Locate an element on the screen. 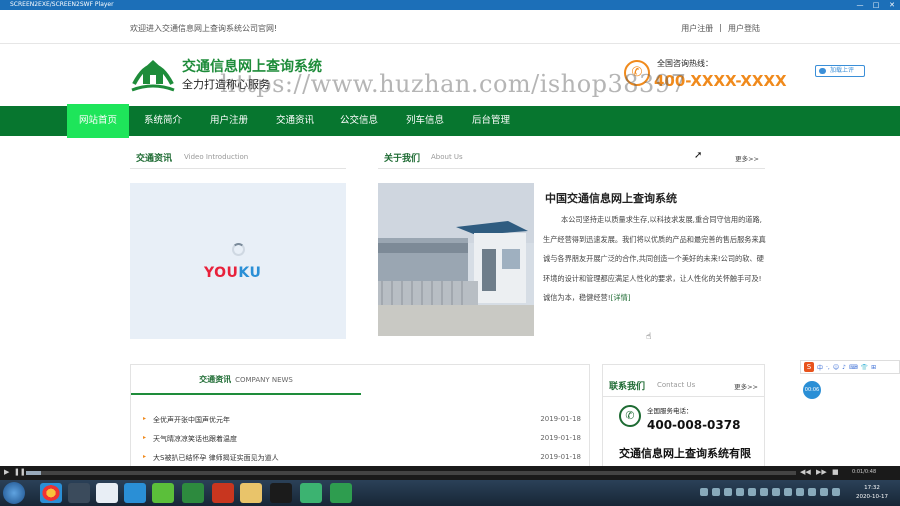 This screenshot has height=506, width=900. playback-time: 0:01/0:48 is located at coordinates (864, 472).